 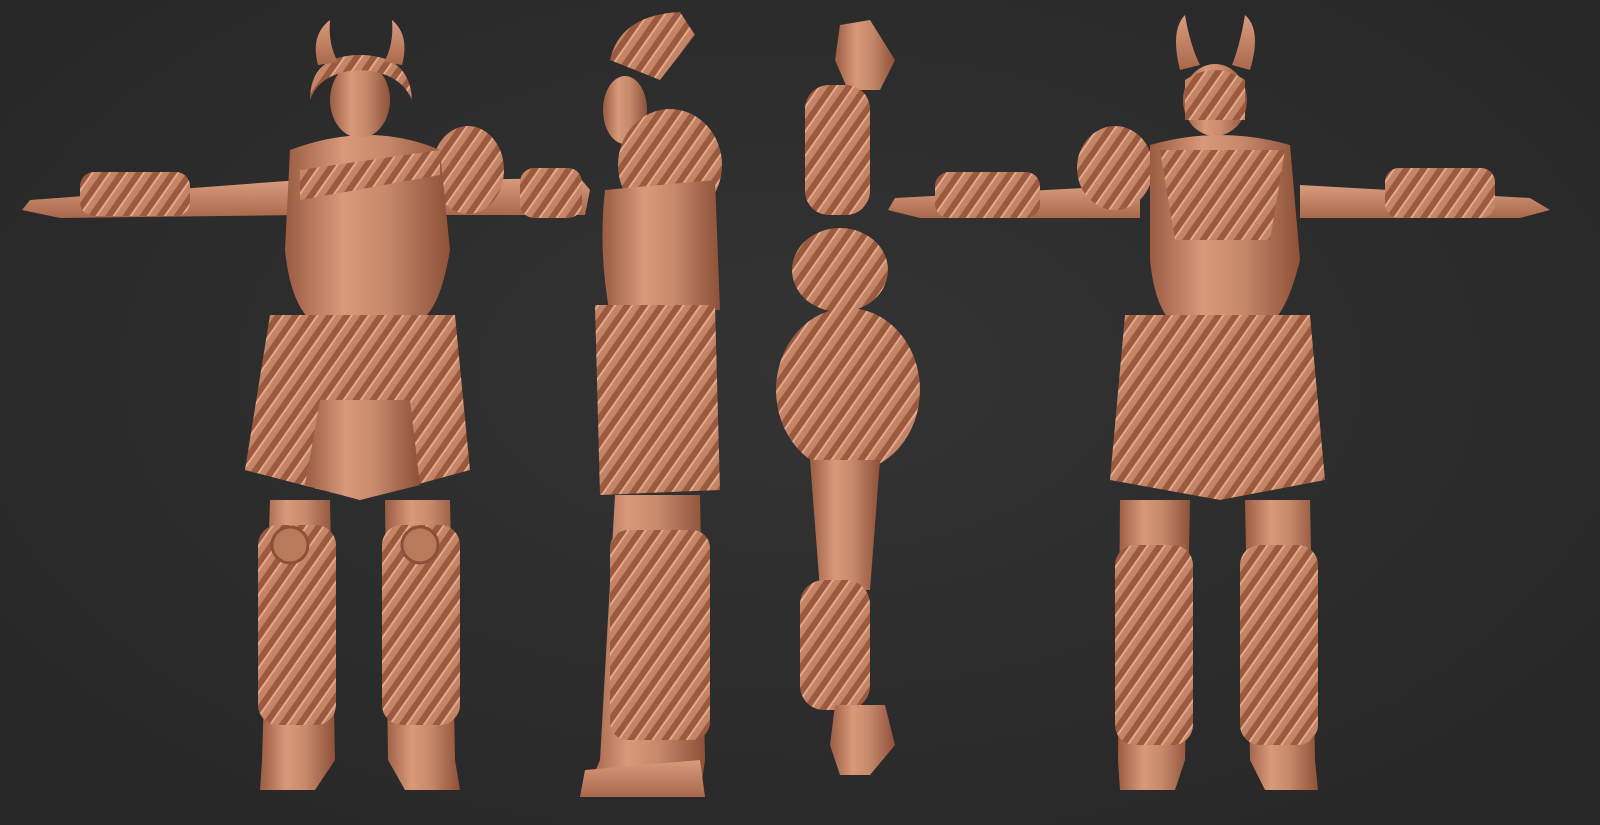 I want to click on front-left-knee-disc, so click(x=290, y=545).